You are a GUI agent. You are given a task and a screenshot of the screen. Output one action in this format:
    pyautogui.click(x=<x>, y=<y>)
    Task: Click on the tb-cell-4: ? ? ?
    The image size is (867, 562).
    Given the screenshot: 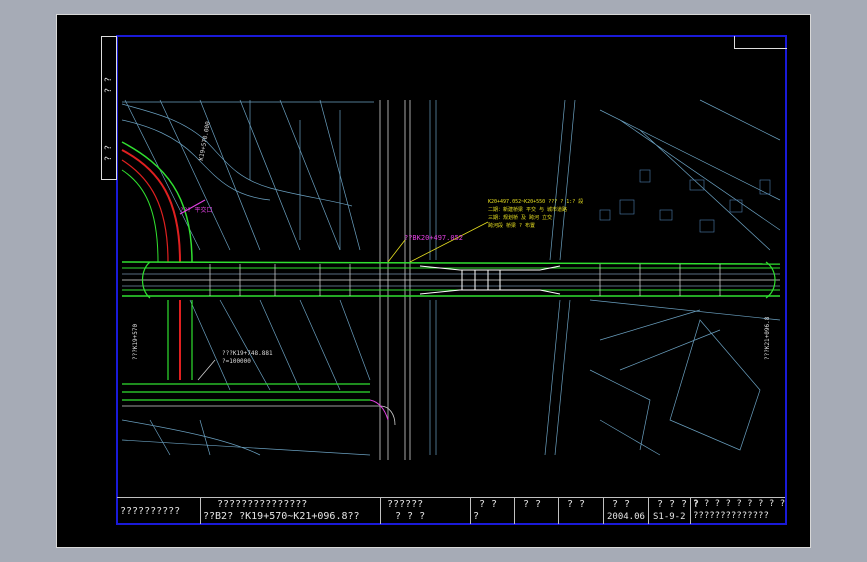 What is the action you would take?
    pyautogui.click(x=493, y=510)
    